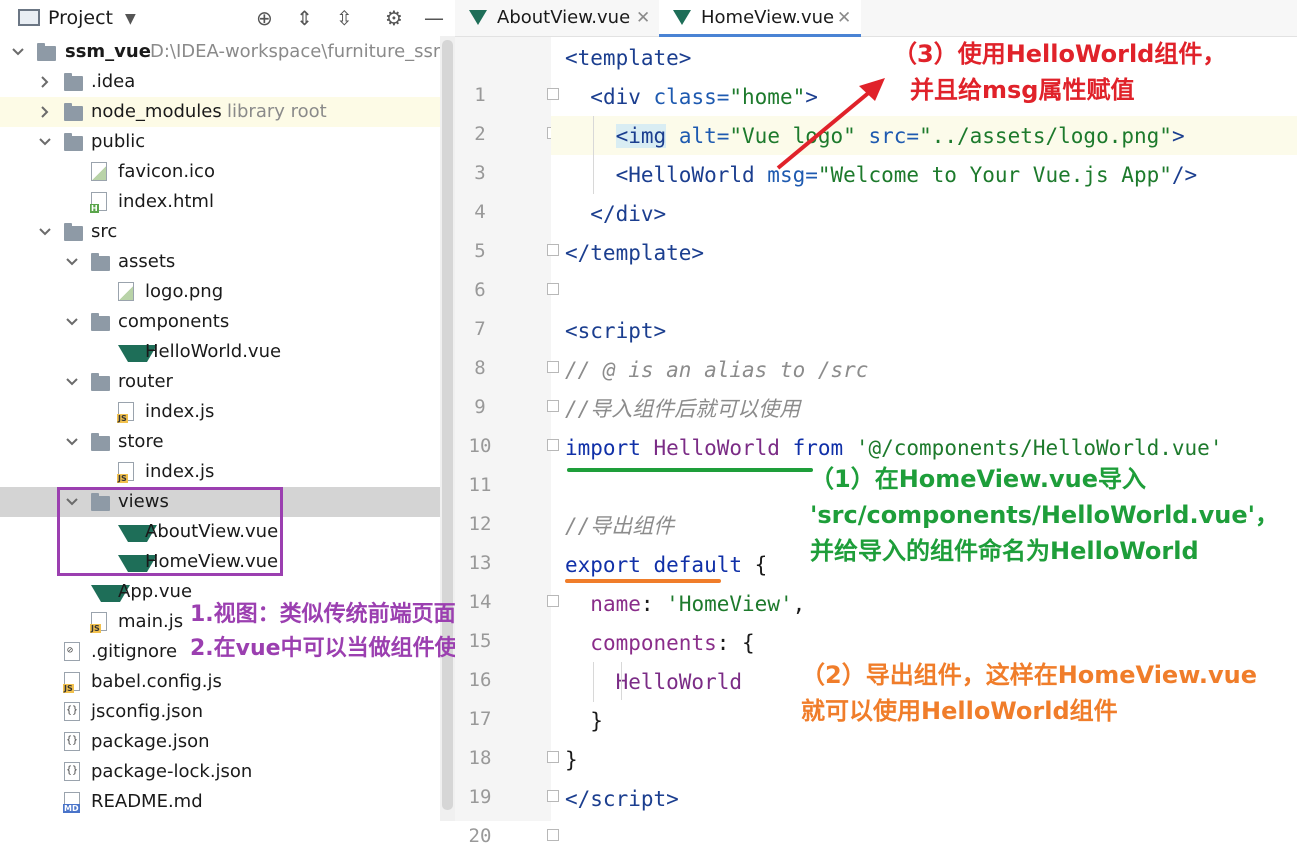 The width and height of the screenshot is (1297, 850). I want to click on tab-label: AboutView.vue, so click(564, 17).